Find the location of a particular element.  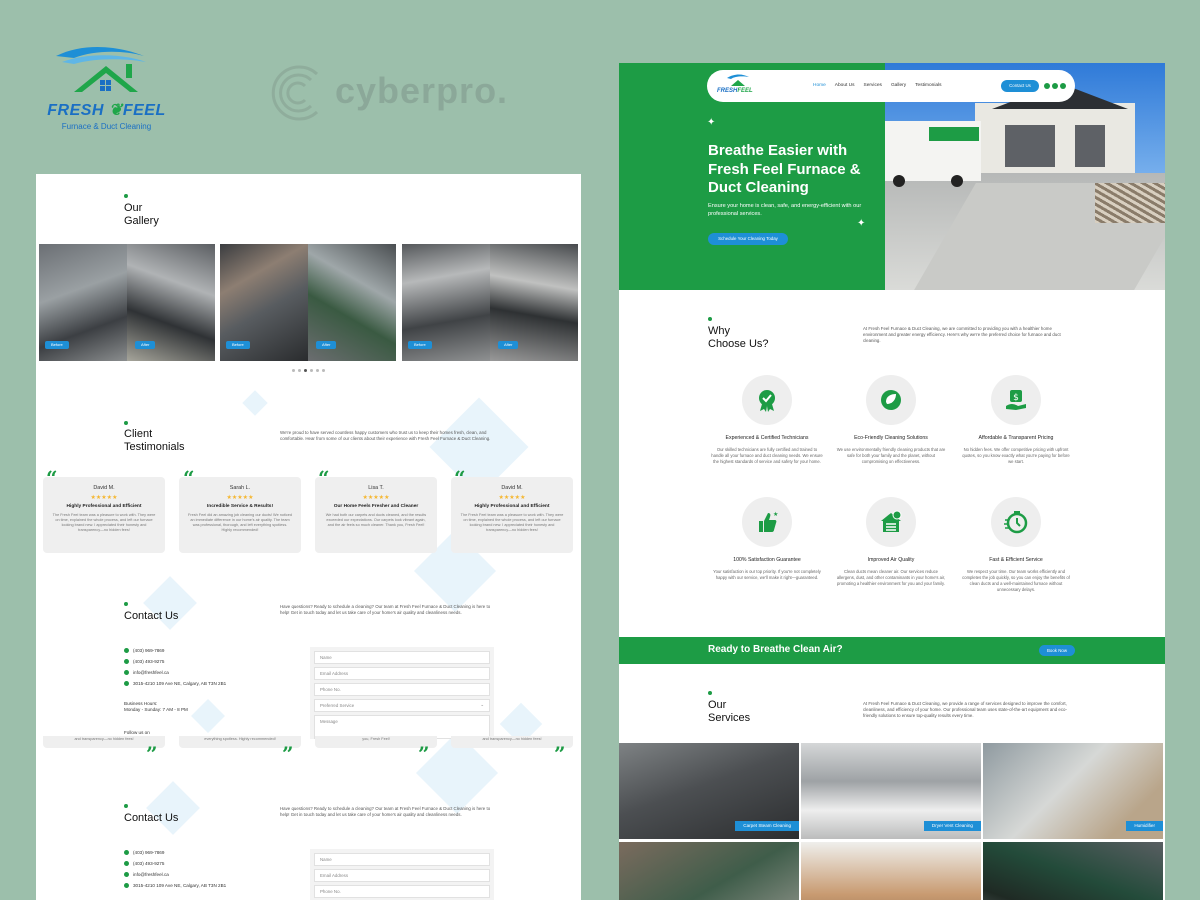

dollar-hand-icon: $ is located at coordinates (1016, 400).